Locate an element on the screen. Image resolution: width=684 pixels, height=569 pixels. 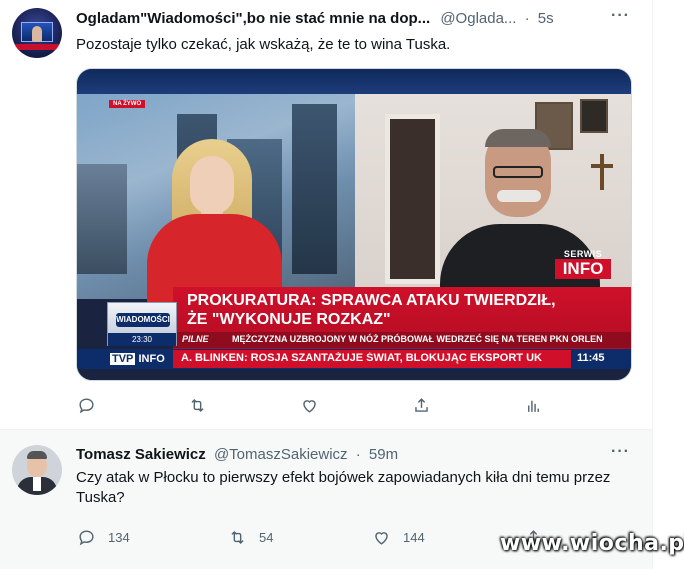
reply-count: 134 is located at coordinates (119, 537).